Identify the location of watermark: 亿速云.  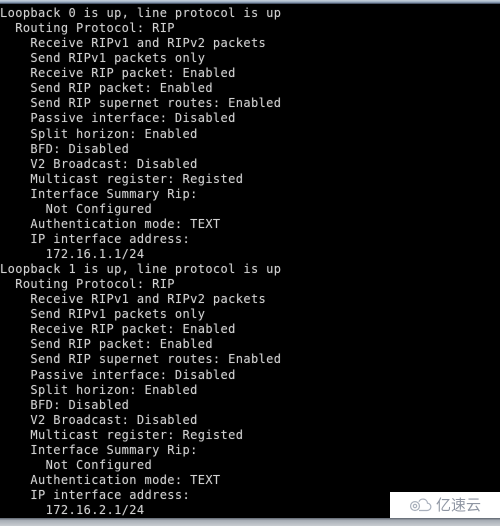
(445, 505).